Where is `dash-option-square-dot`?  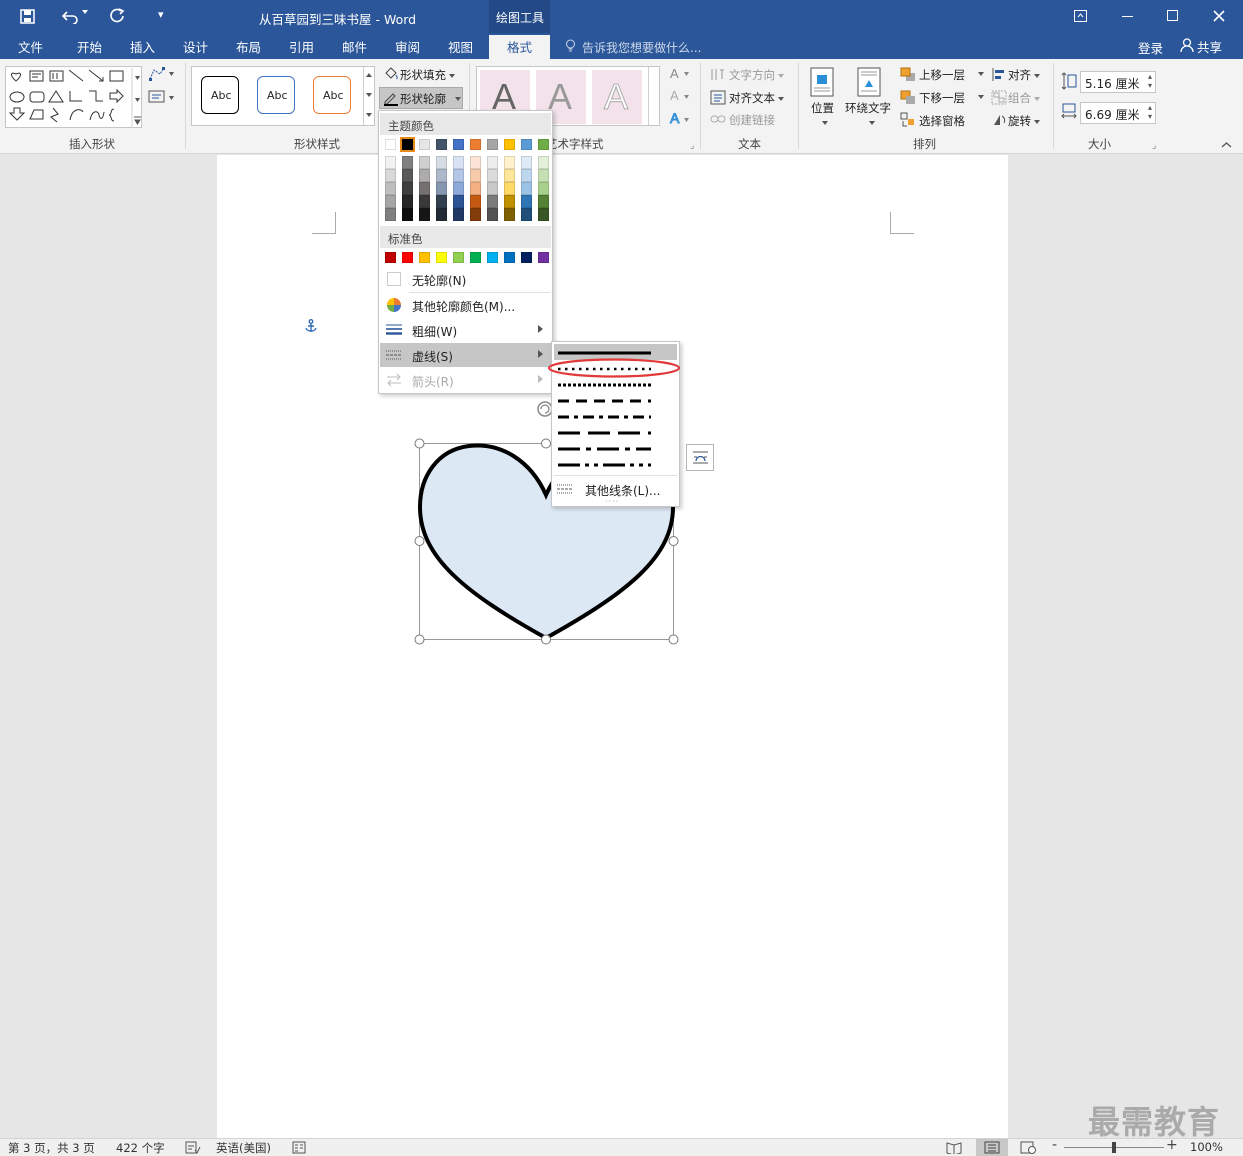
dash-option-square-dot is located at coordinates (615, 385).